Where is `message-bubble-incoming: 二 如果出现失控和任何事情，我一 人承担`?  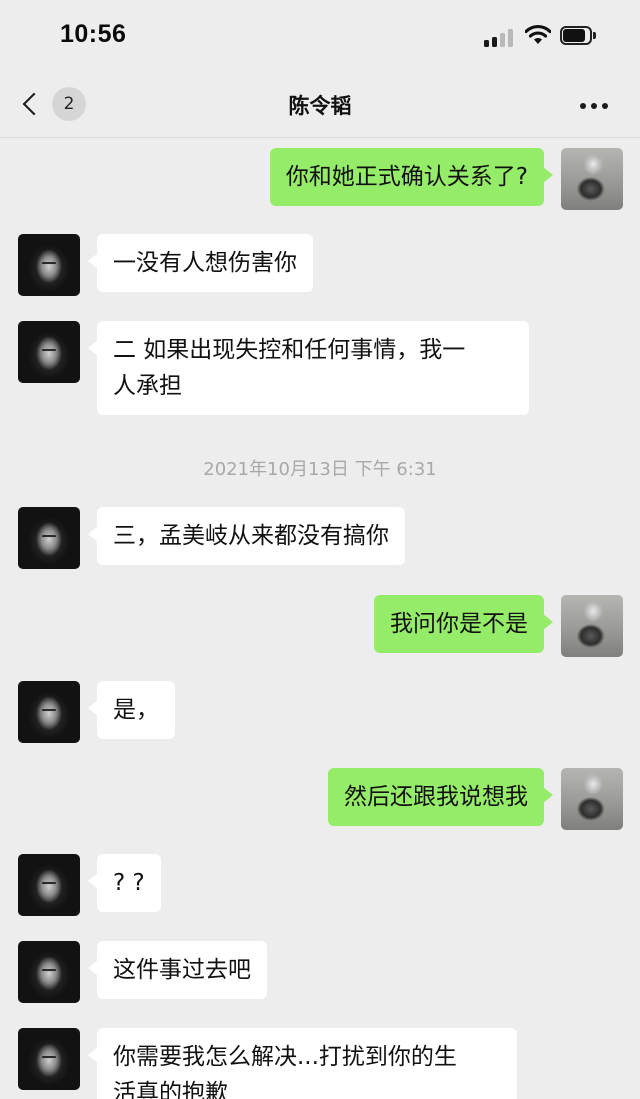
message-bubble-incoming: 二 如果出现失控和任何事情，我一 人承担 is located at coordinates (308, 368).